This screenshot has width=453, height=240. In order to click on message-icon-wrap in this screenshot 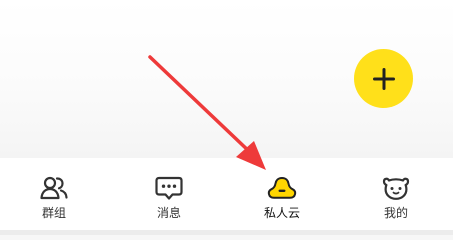, I will do `click(169, 188)`.